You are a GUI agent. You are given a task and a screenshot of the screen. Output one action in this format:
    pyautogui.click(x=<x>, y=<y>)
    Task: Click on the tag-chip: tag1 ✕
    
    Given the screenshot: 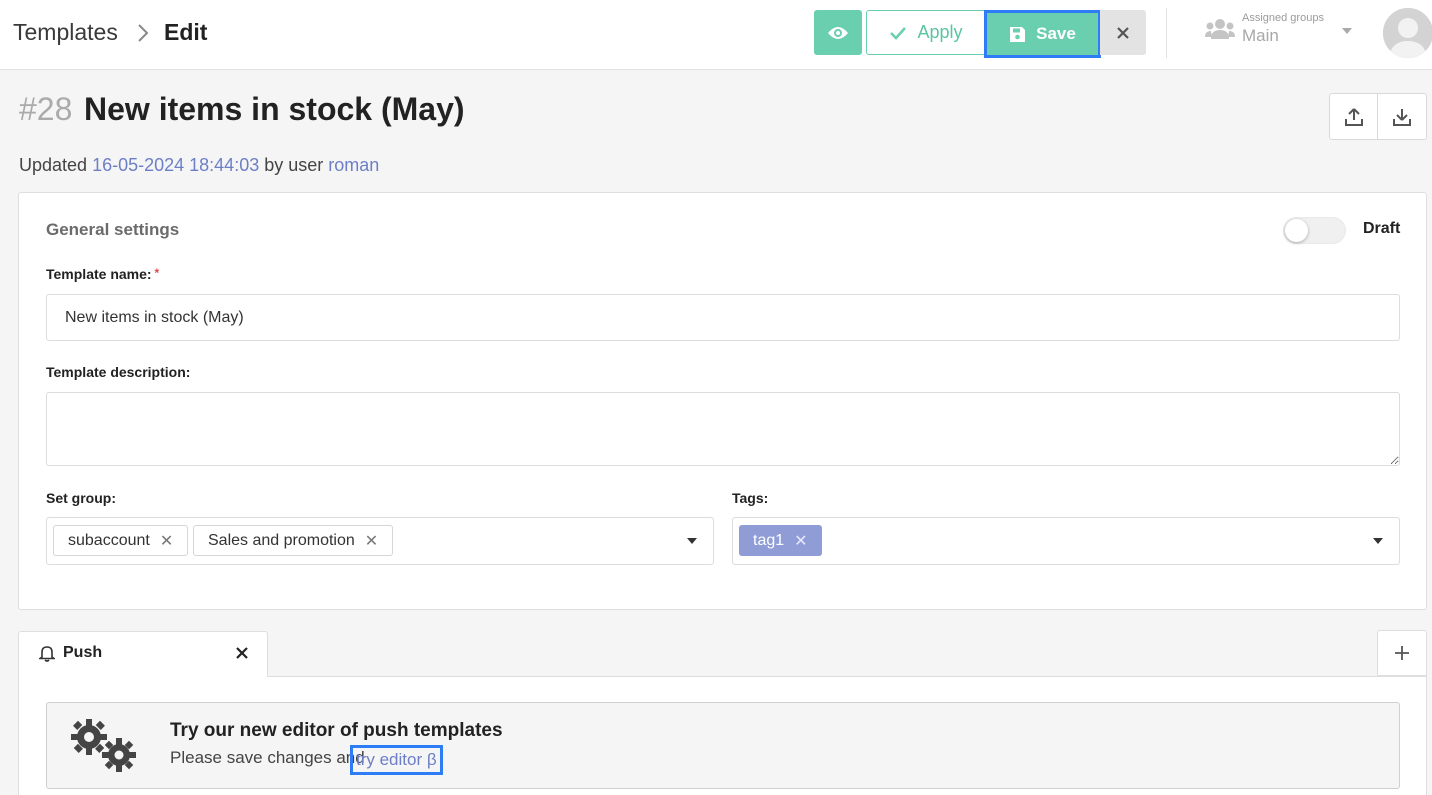 What is the action you would take?
    pyautogui.click(x=780, y=540)
    